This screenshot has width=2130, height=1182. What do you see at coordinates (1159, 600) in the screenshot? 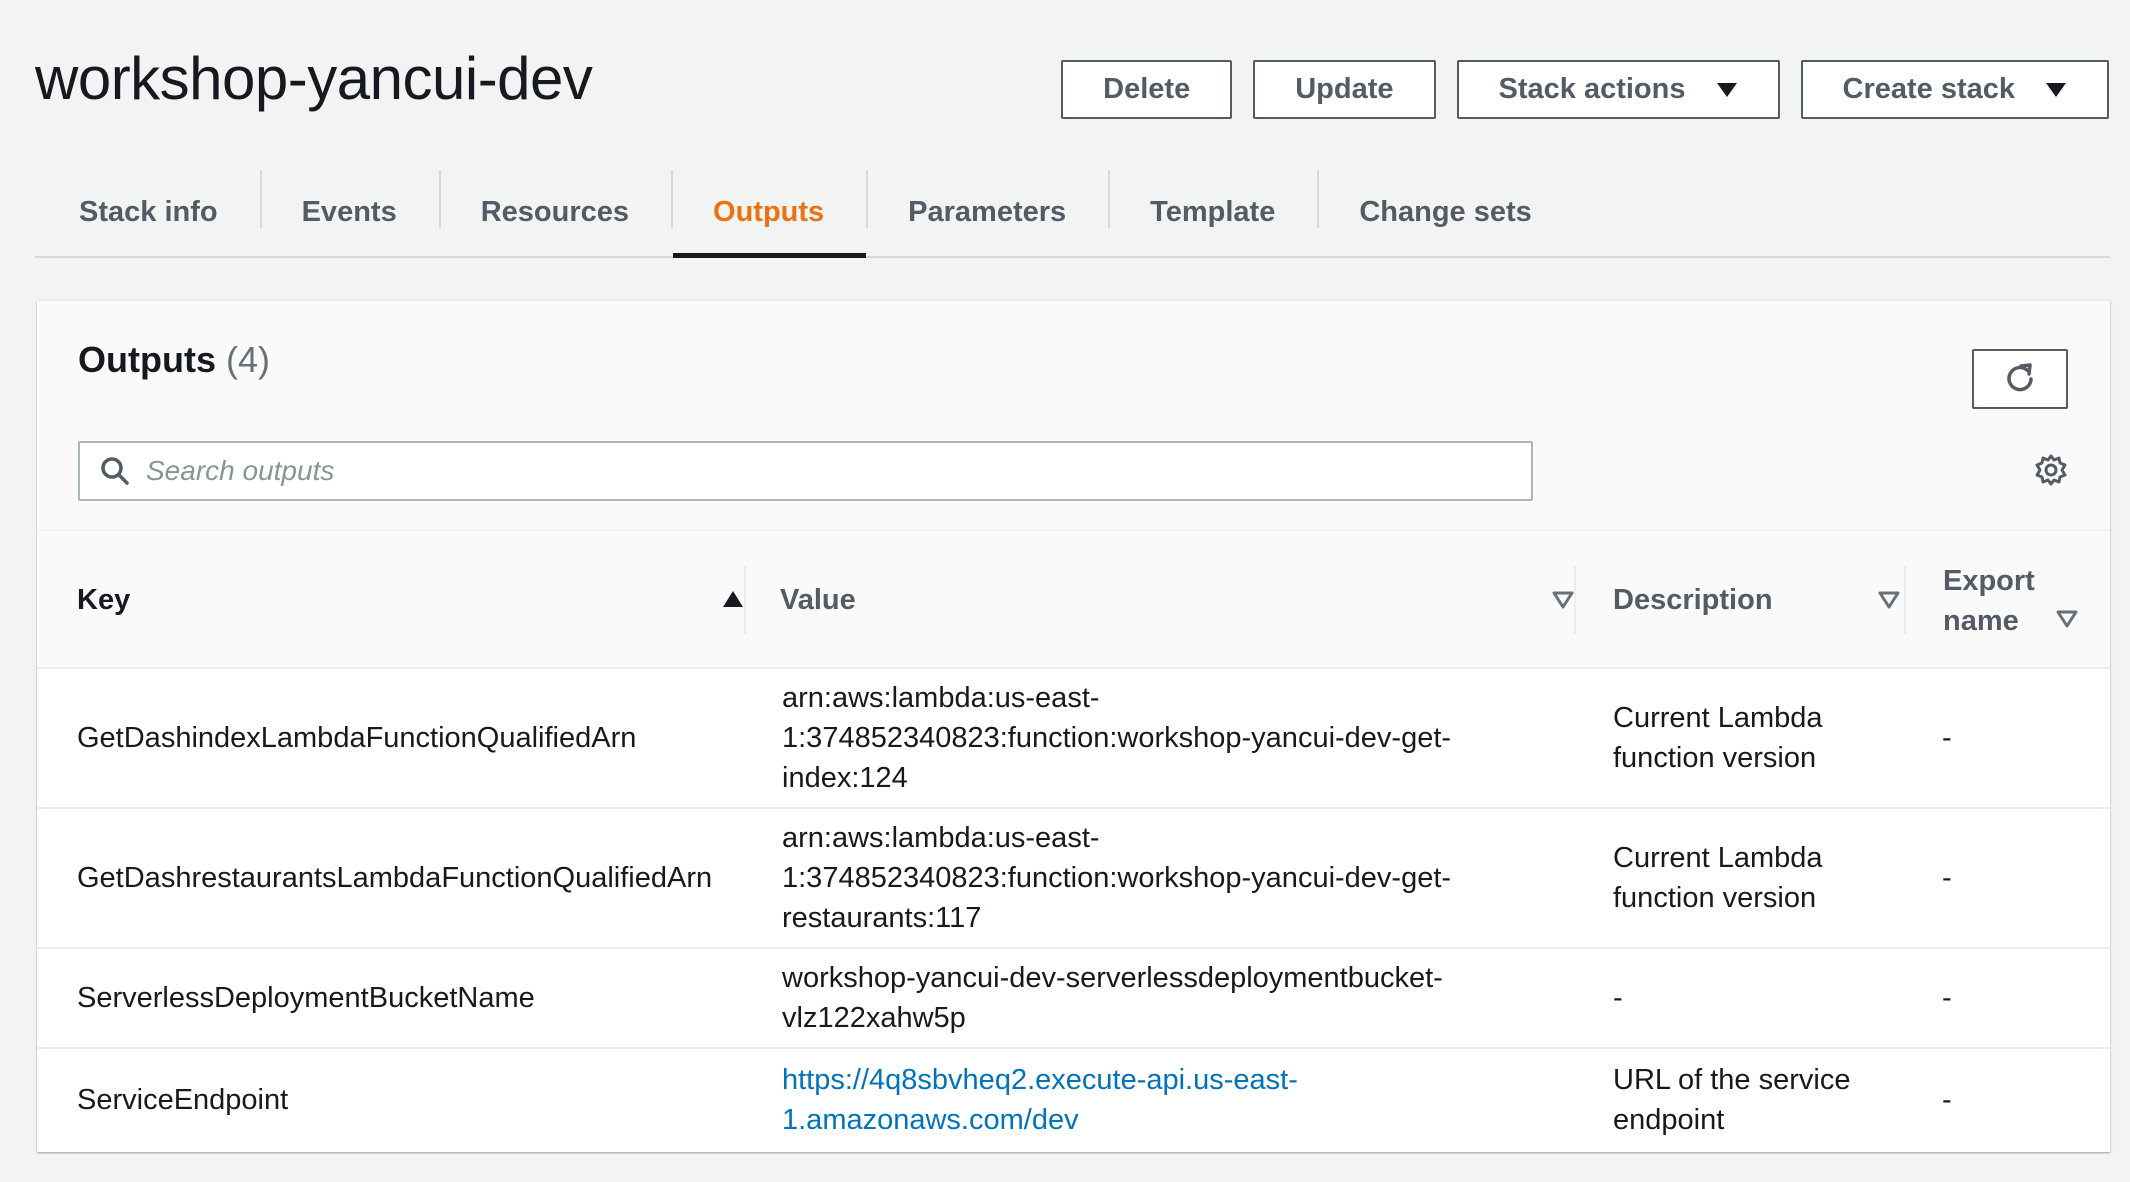
I see `column-header-value: Value` at bounding box center [1159, 600].